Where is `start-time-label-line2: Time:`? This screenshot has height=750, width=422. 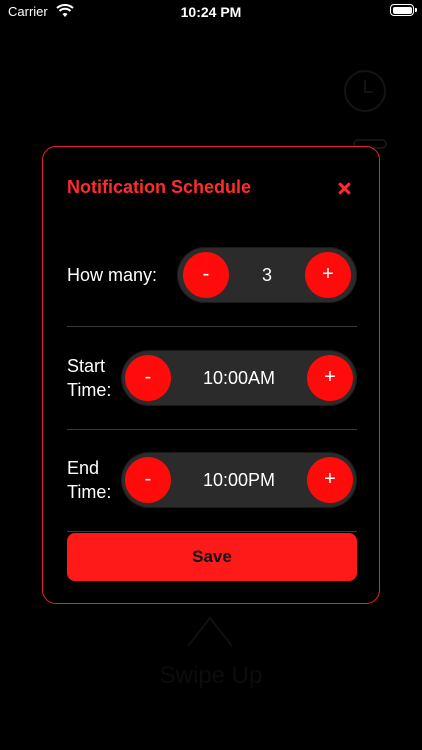
start-time-label-line2: Time: is located at coordinates (89, 390).